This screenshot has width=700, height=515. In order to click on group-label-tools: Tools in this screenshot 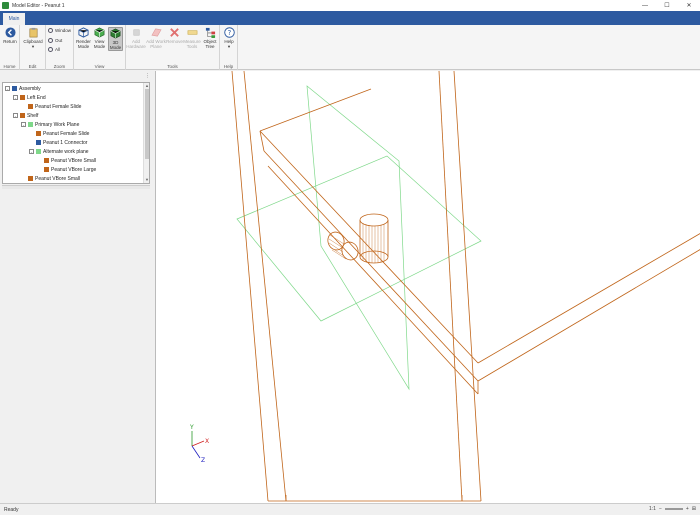, I will do `click(172, 66)`.